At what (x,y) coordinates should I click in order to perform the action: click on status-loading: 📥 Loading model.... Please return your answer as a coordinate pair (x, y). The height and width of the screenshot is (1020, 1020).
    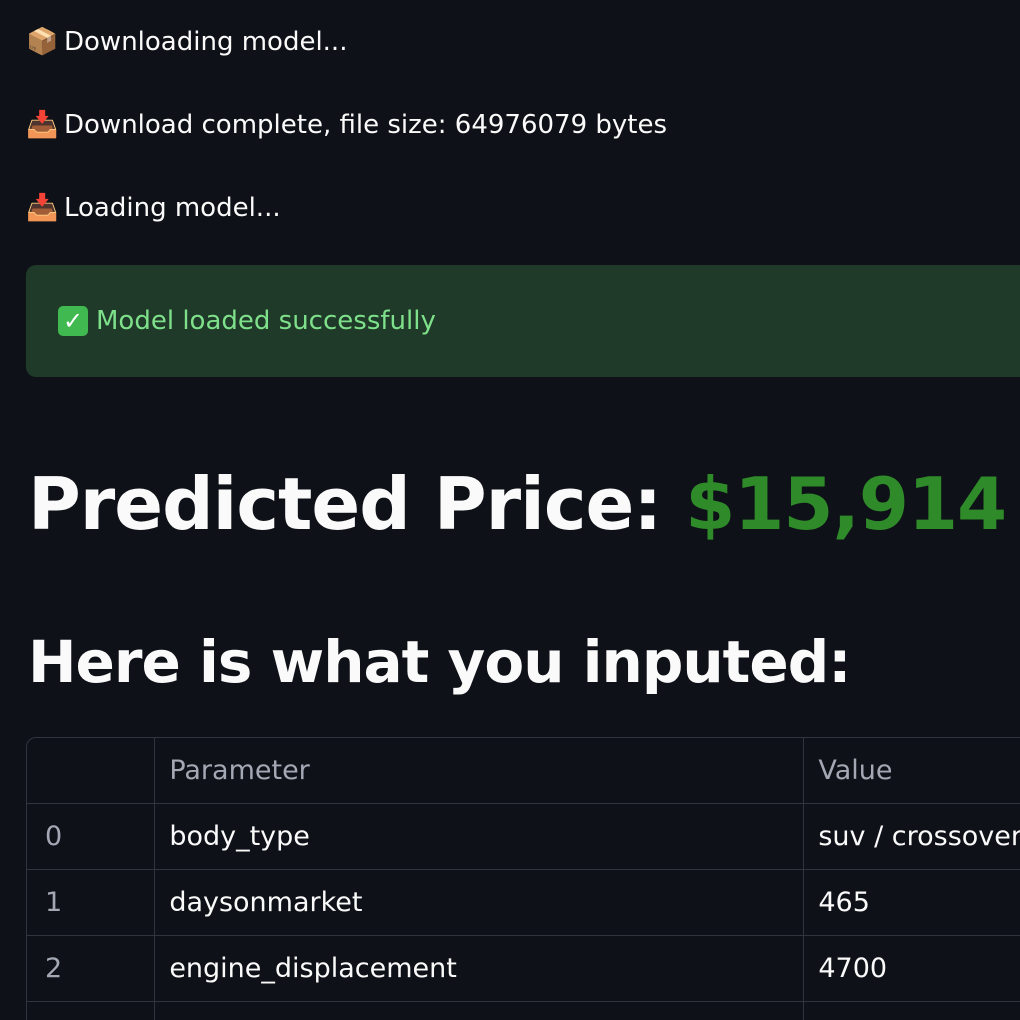
    Looking at the image, I should click on (153, 208).